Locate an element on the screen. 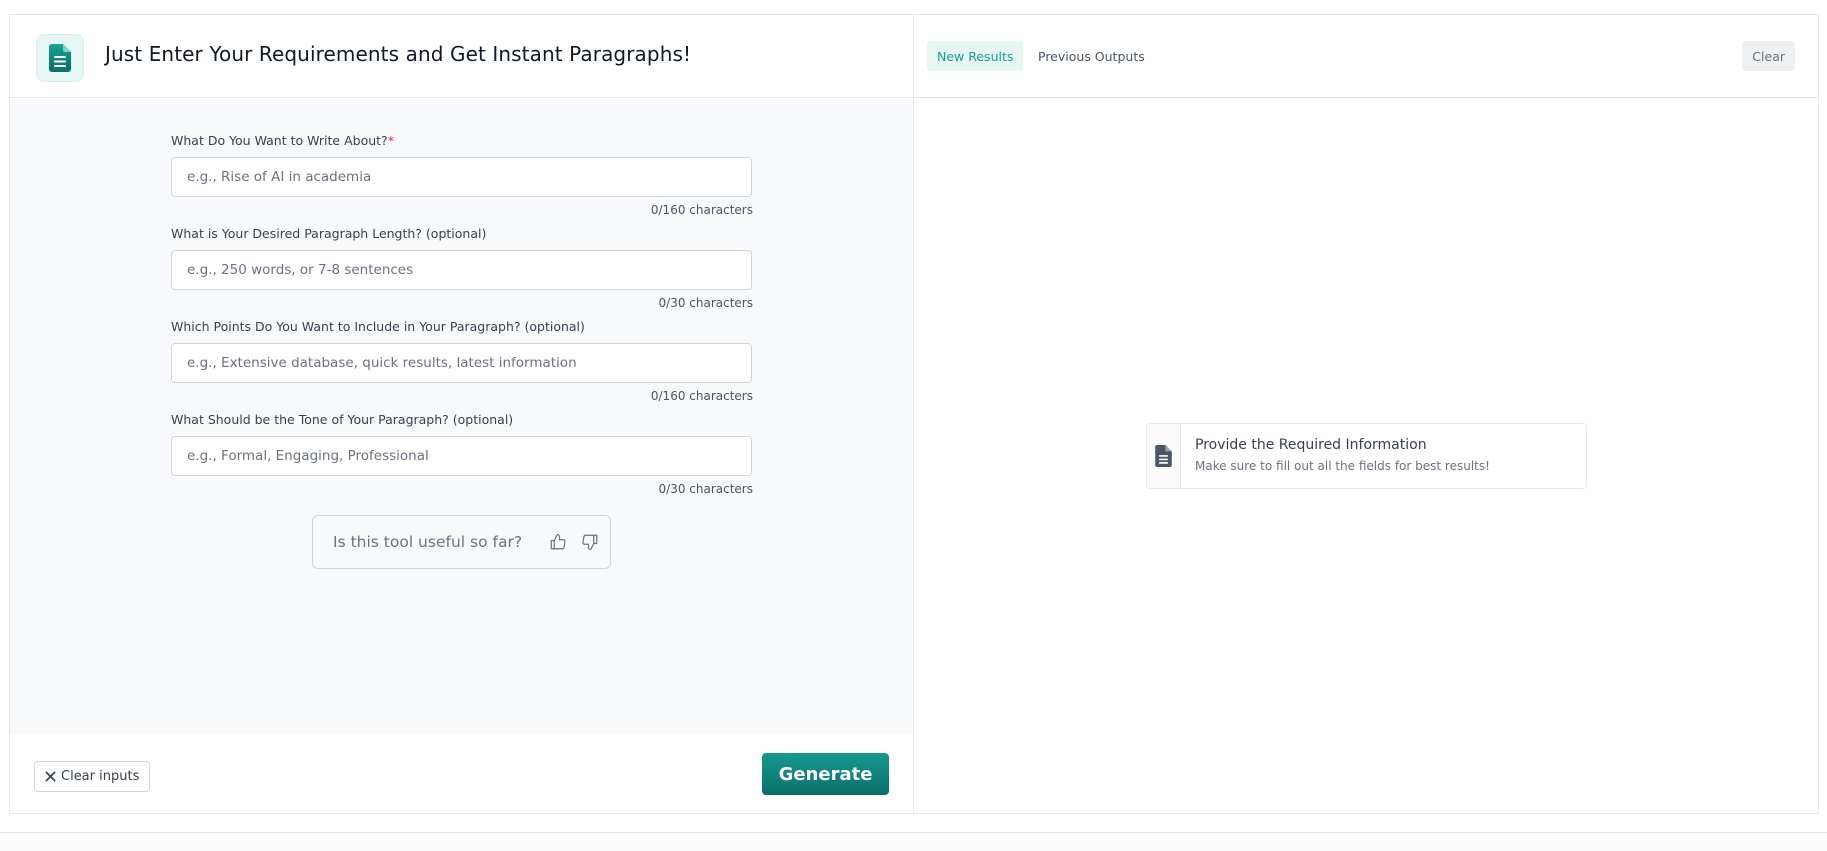 This screenshot has height=851, width=1827. clear-inputs-button: Clear inputs is located at coordinates (92, 776).